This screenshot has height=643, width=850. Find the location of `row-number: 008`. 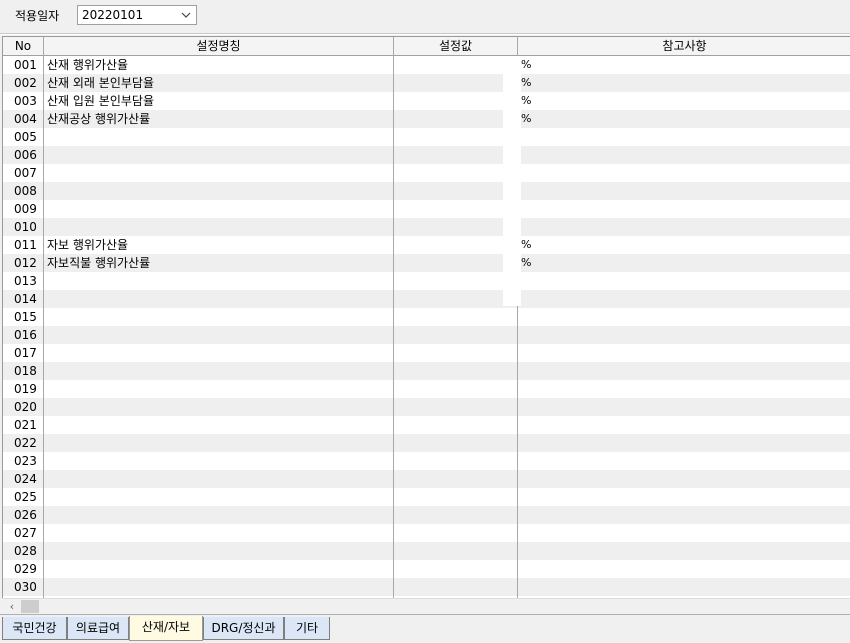

row-number: 008 is located at coordinates (25, 191).